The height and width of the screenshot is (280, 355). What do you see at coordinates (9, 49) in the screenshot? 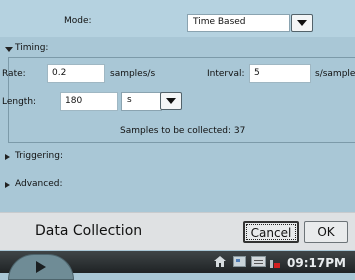
I see `expand-arrow-icon` at bounding box center [9, 49].